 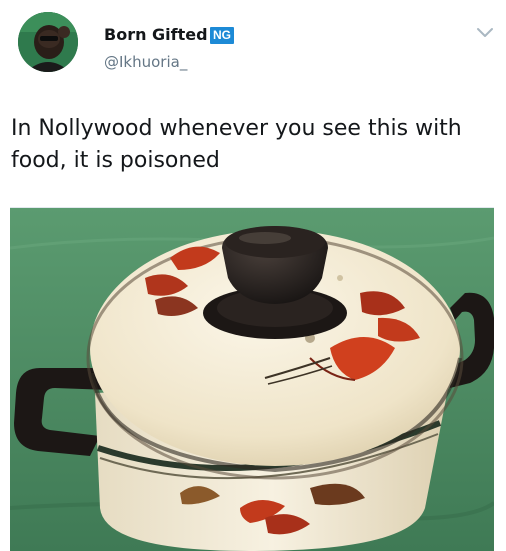 I want to click on author-name: Born Gifted, so click(x=156, y=35).